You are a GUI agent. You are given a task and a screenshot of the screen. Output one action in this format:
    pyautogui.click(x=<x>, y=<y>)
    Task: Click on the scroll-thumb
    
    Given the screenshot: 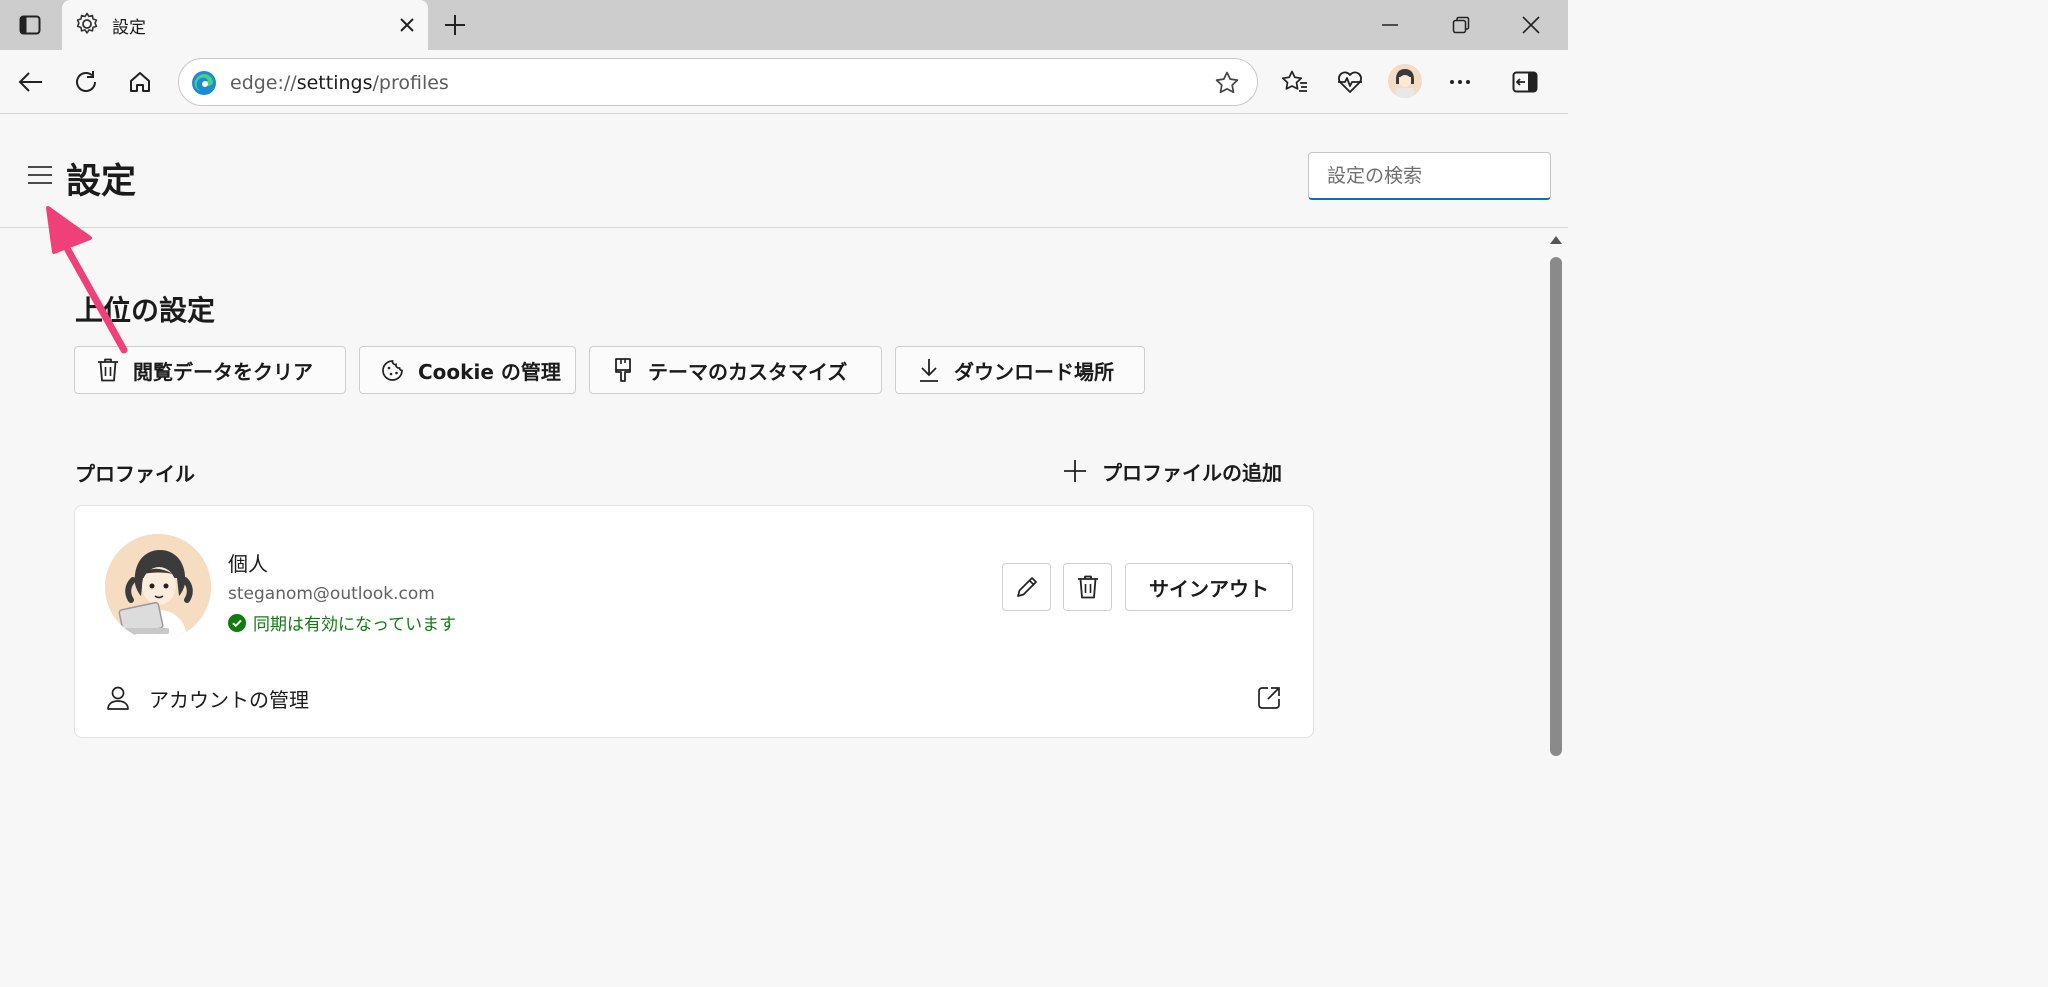 What is the action you would take?
    pyautogui.click(x=1556, y=506)
    